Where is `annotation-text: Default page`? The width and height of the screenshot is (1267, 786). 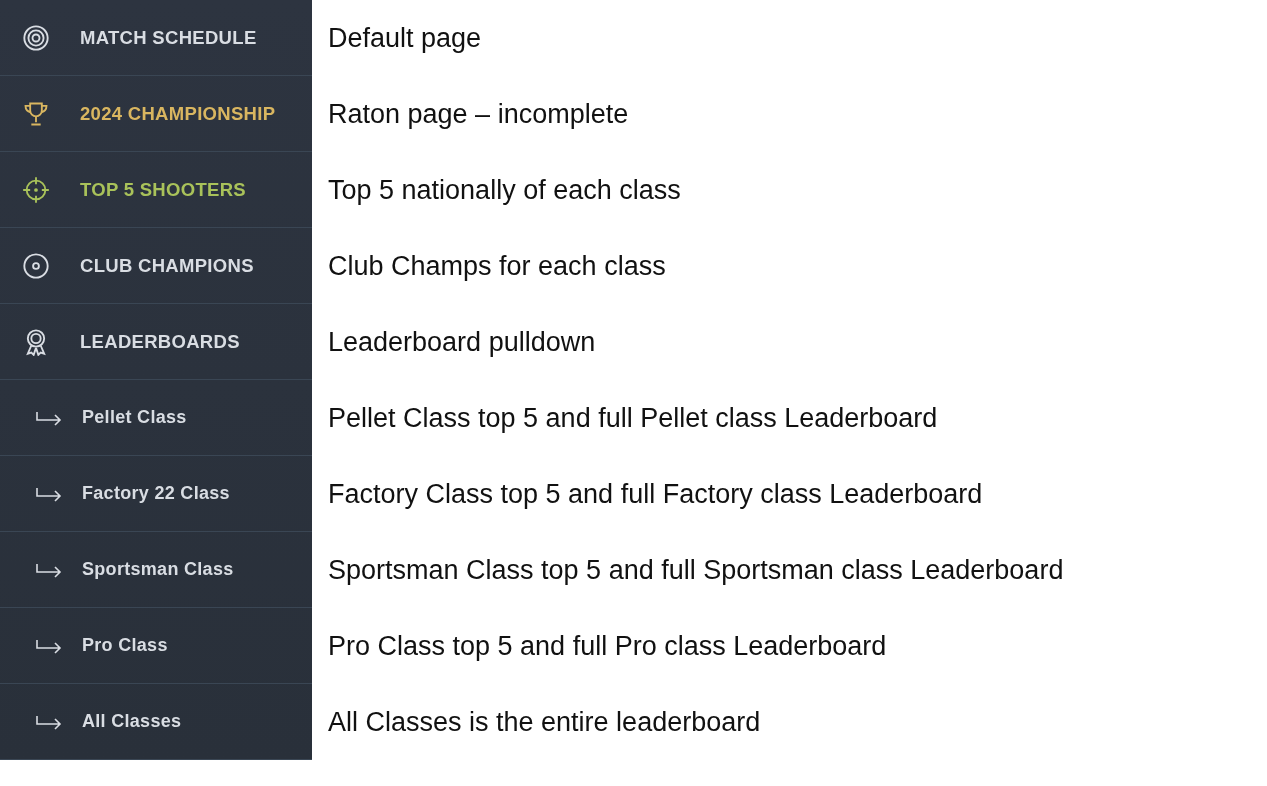 annotation-text: Default page is located at coordinates (405, 38).